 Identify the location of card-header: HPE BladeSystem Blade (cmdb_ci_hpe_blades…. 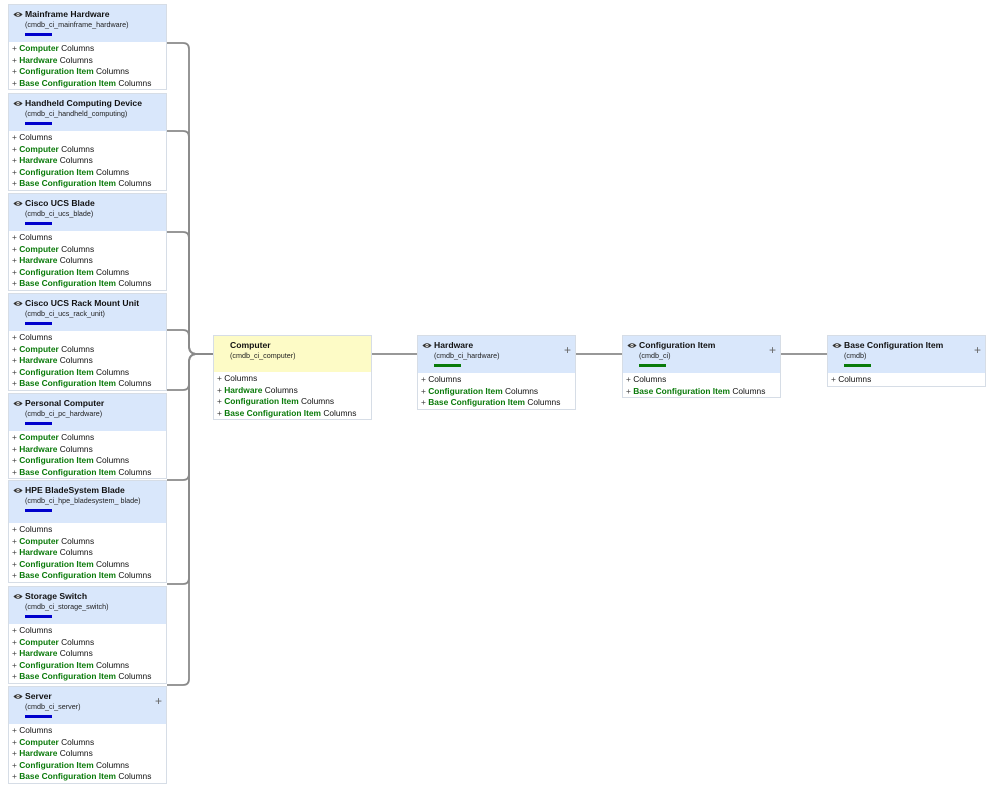
(87, 502).